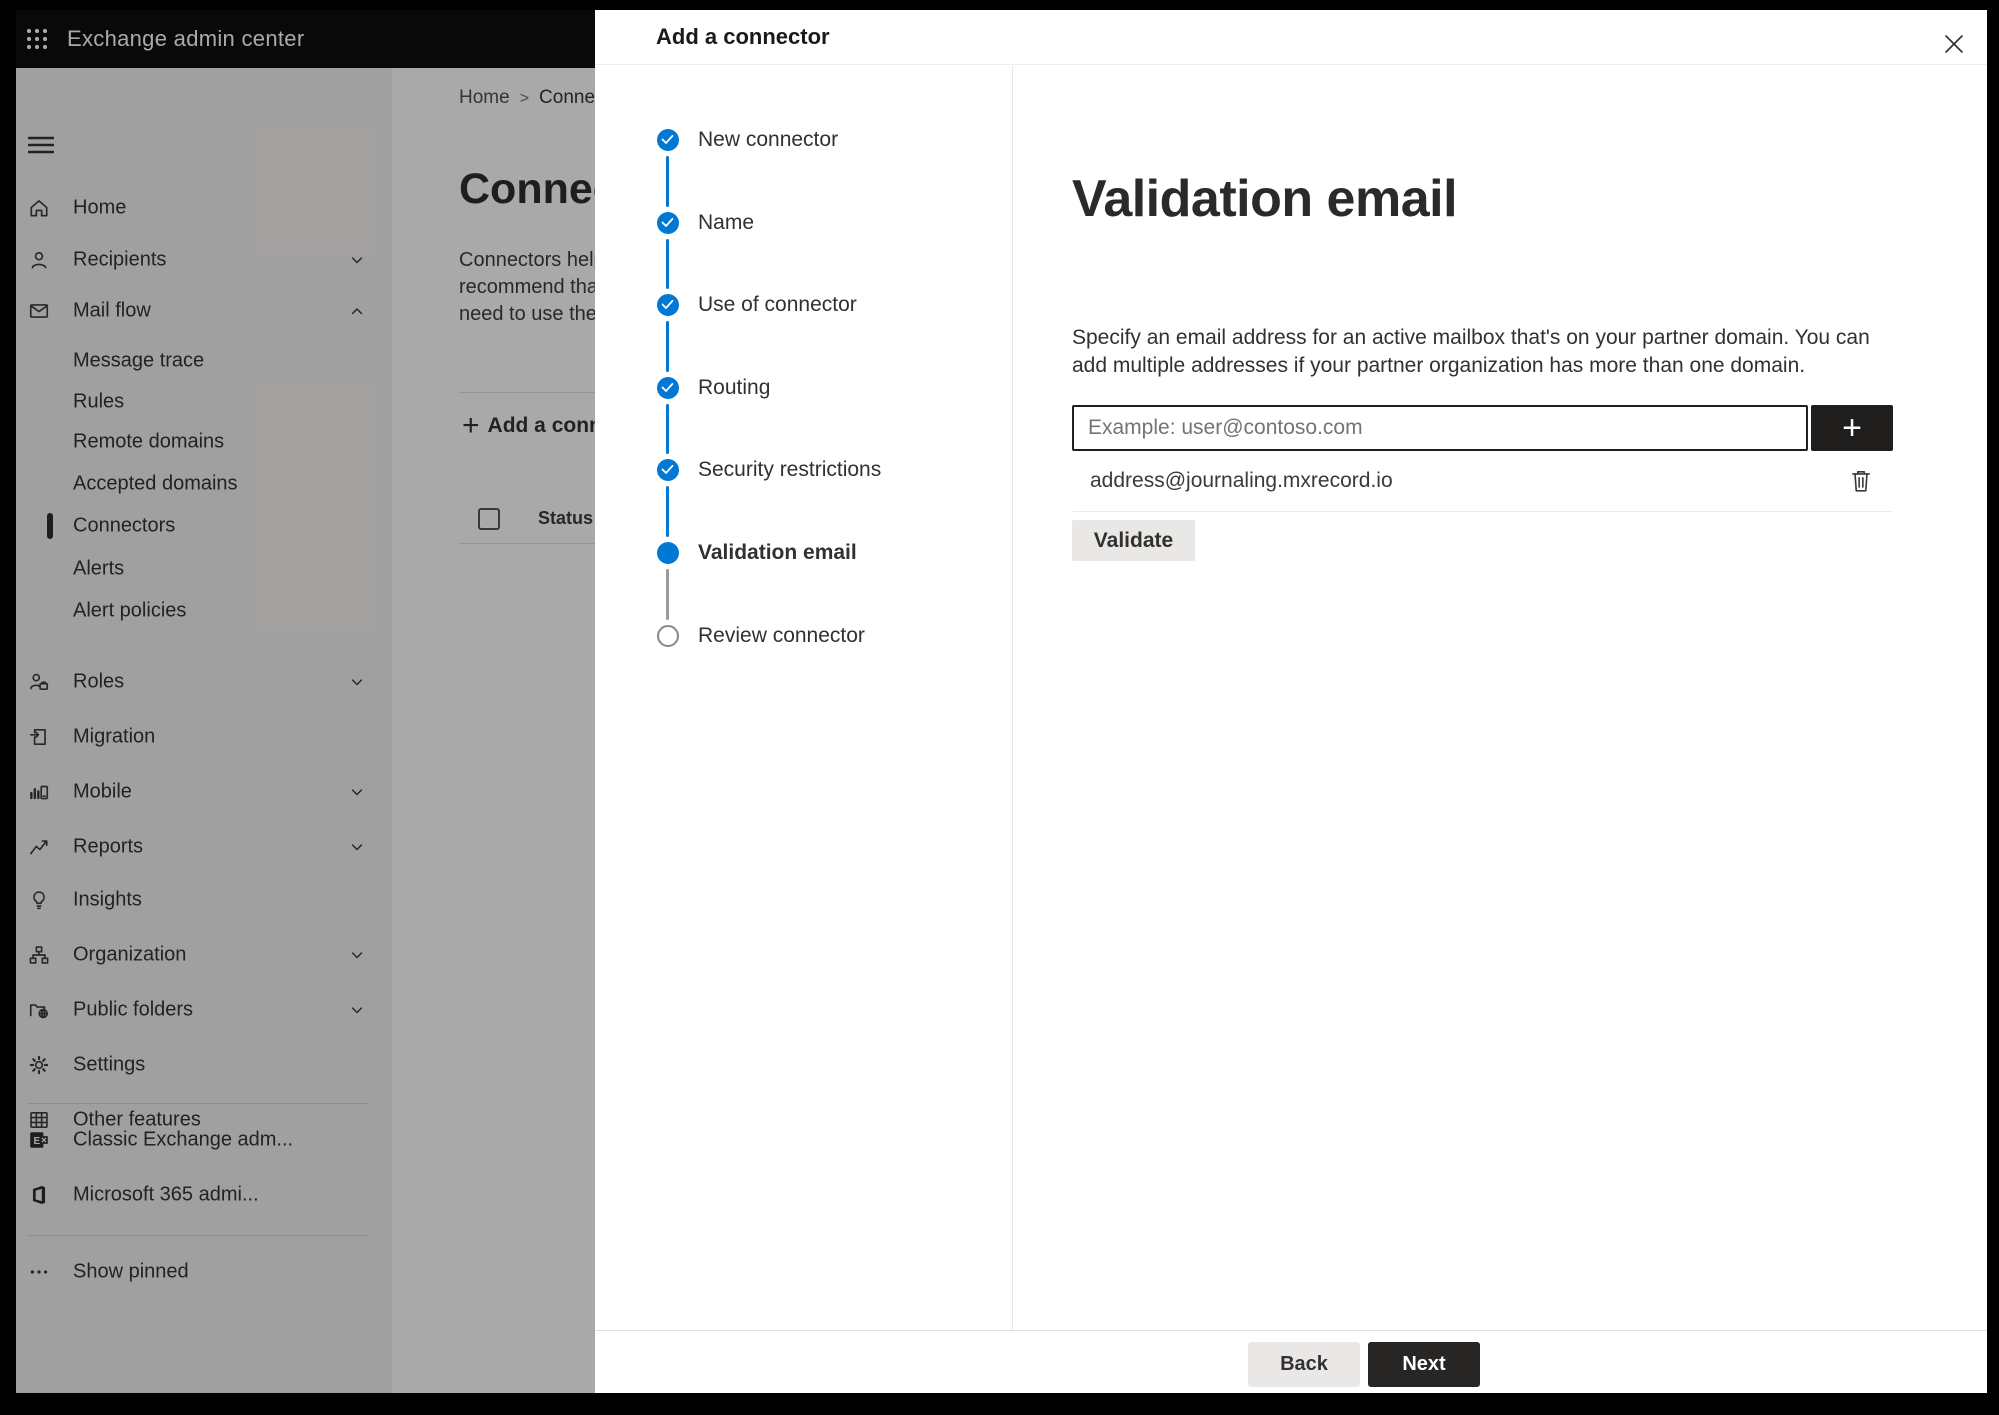 The height and width of the screenshot is (1415, 1999). Describe the element at coordinates (1483, 511) in the screenshot. I see `divider` at that location.